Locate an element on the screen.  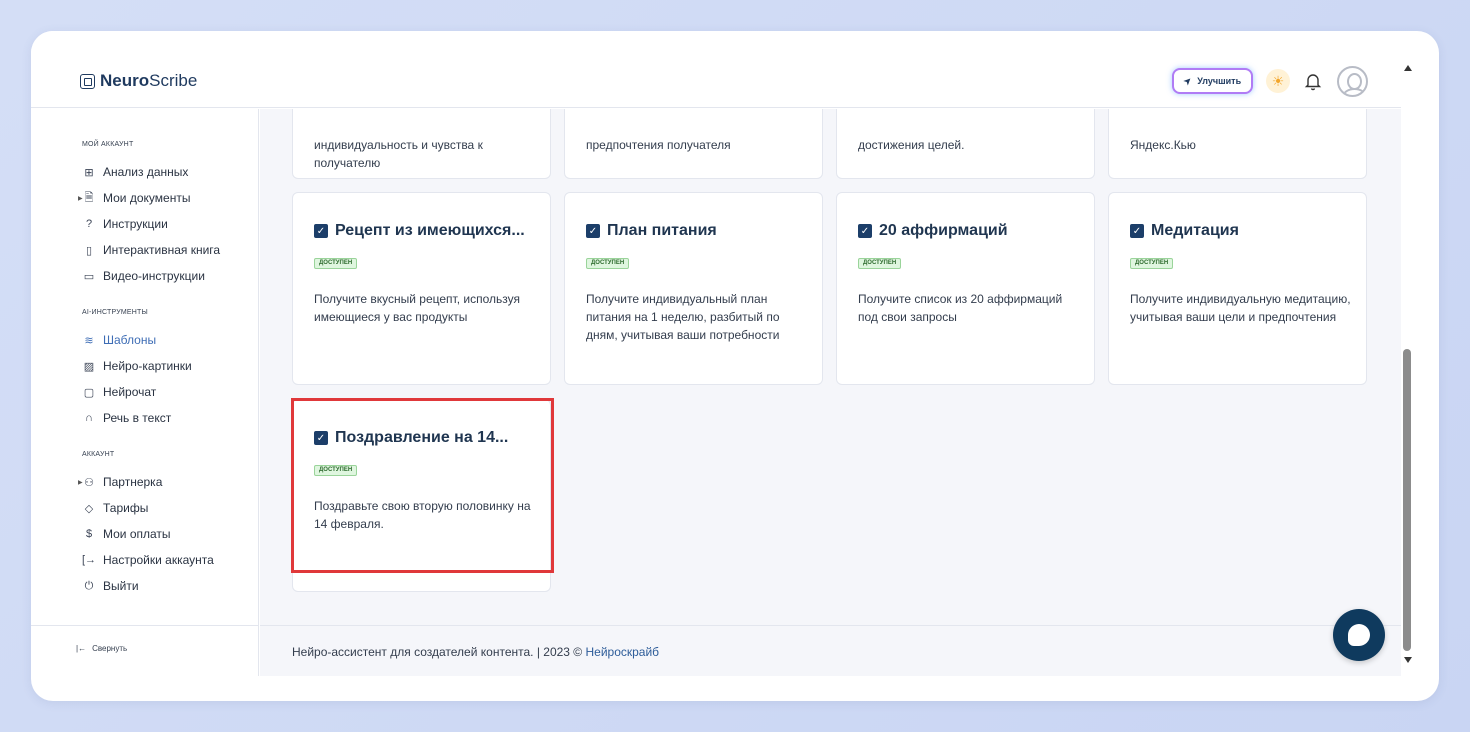
upgrade-button: ➤ Улучшить is located at coordinates (1212, 81).